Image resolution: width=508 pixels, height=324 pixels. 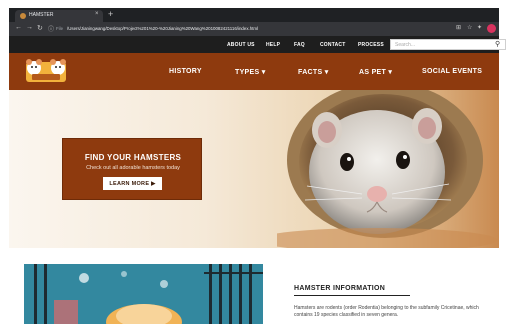 I want to click on info-icon: ⓘ, so click(x=51, y=28).